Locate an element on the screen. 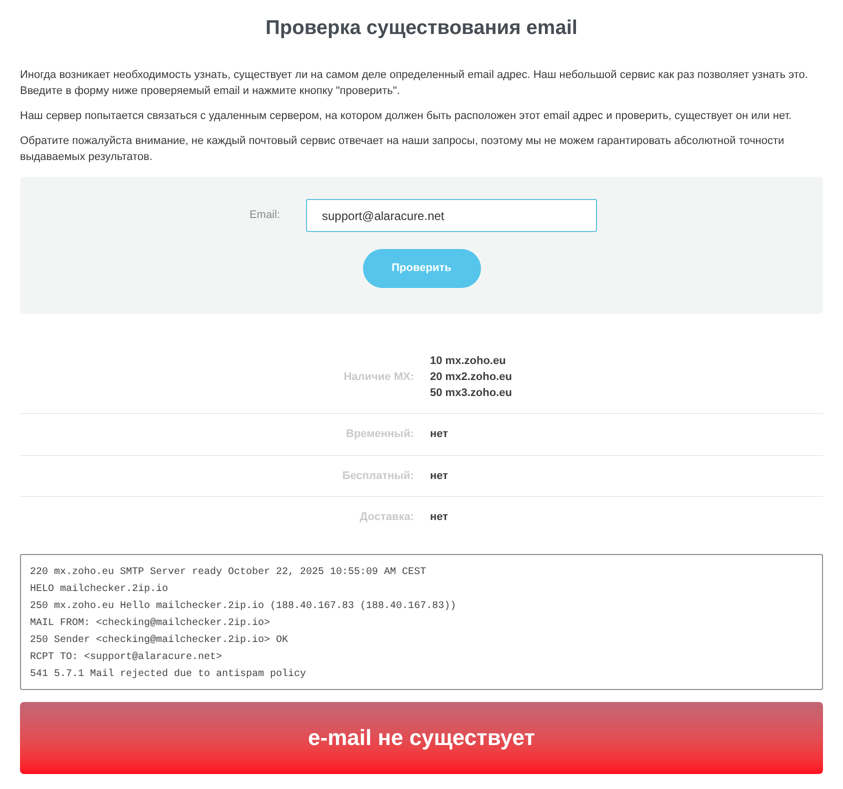 The image size is (843, 789). log-line: MAIL FROM: <checking@mailchecker.2ip.io> is located at coordinates (151, 623).